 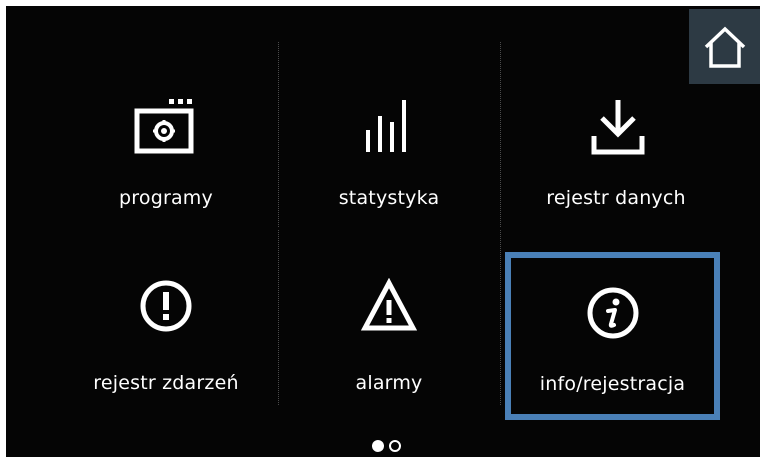 What do you see at coordinates (166, 198) in the screenshot?
I see `menu-tile-label: programy` at bounding box center [166, 198].